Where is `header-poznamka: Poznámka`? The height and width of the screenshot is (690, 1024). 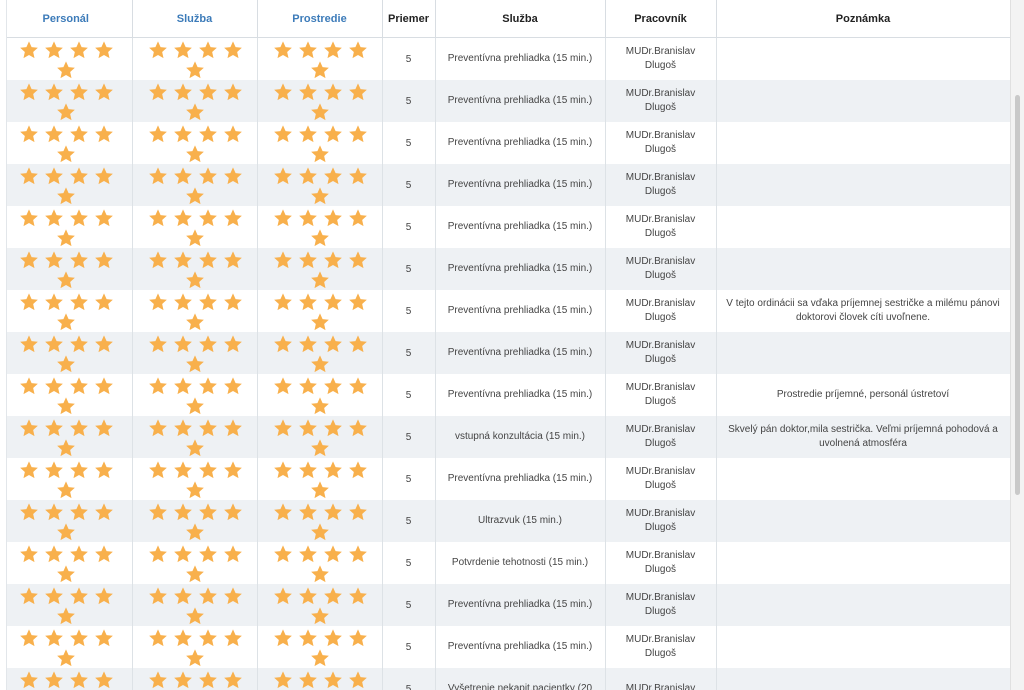
header-poznamka: Poznámka is located at coordinates (863, 19).